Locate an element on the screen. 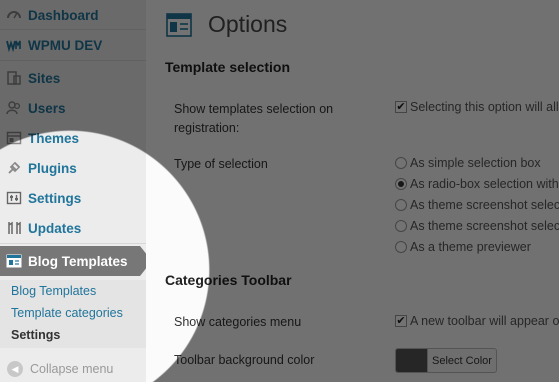 The width and height of the screenshot is (559, 382). settings-icon is located at coordinates (14, 198).